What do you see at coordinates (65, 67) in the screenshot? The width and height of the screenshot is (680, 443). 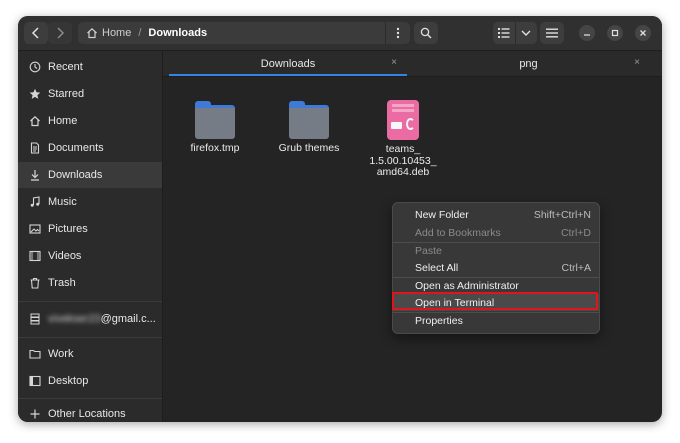 I see `sidebar-item-label: Recent` at bounding box center [65, 67].